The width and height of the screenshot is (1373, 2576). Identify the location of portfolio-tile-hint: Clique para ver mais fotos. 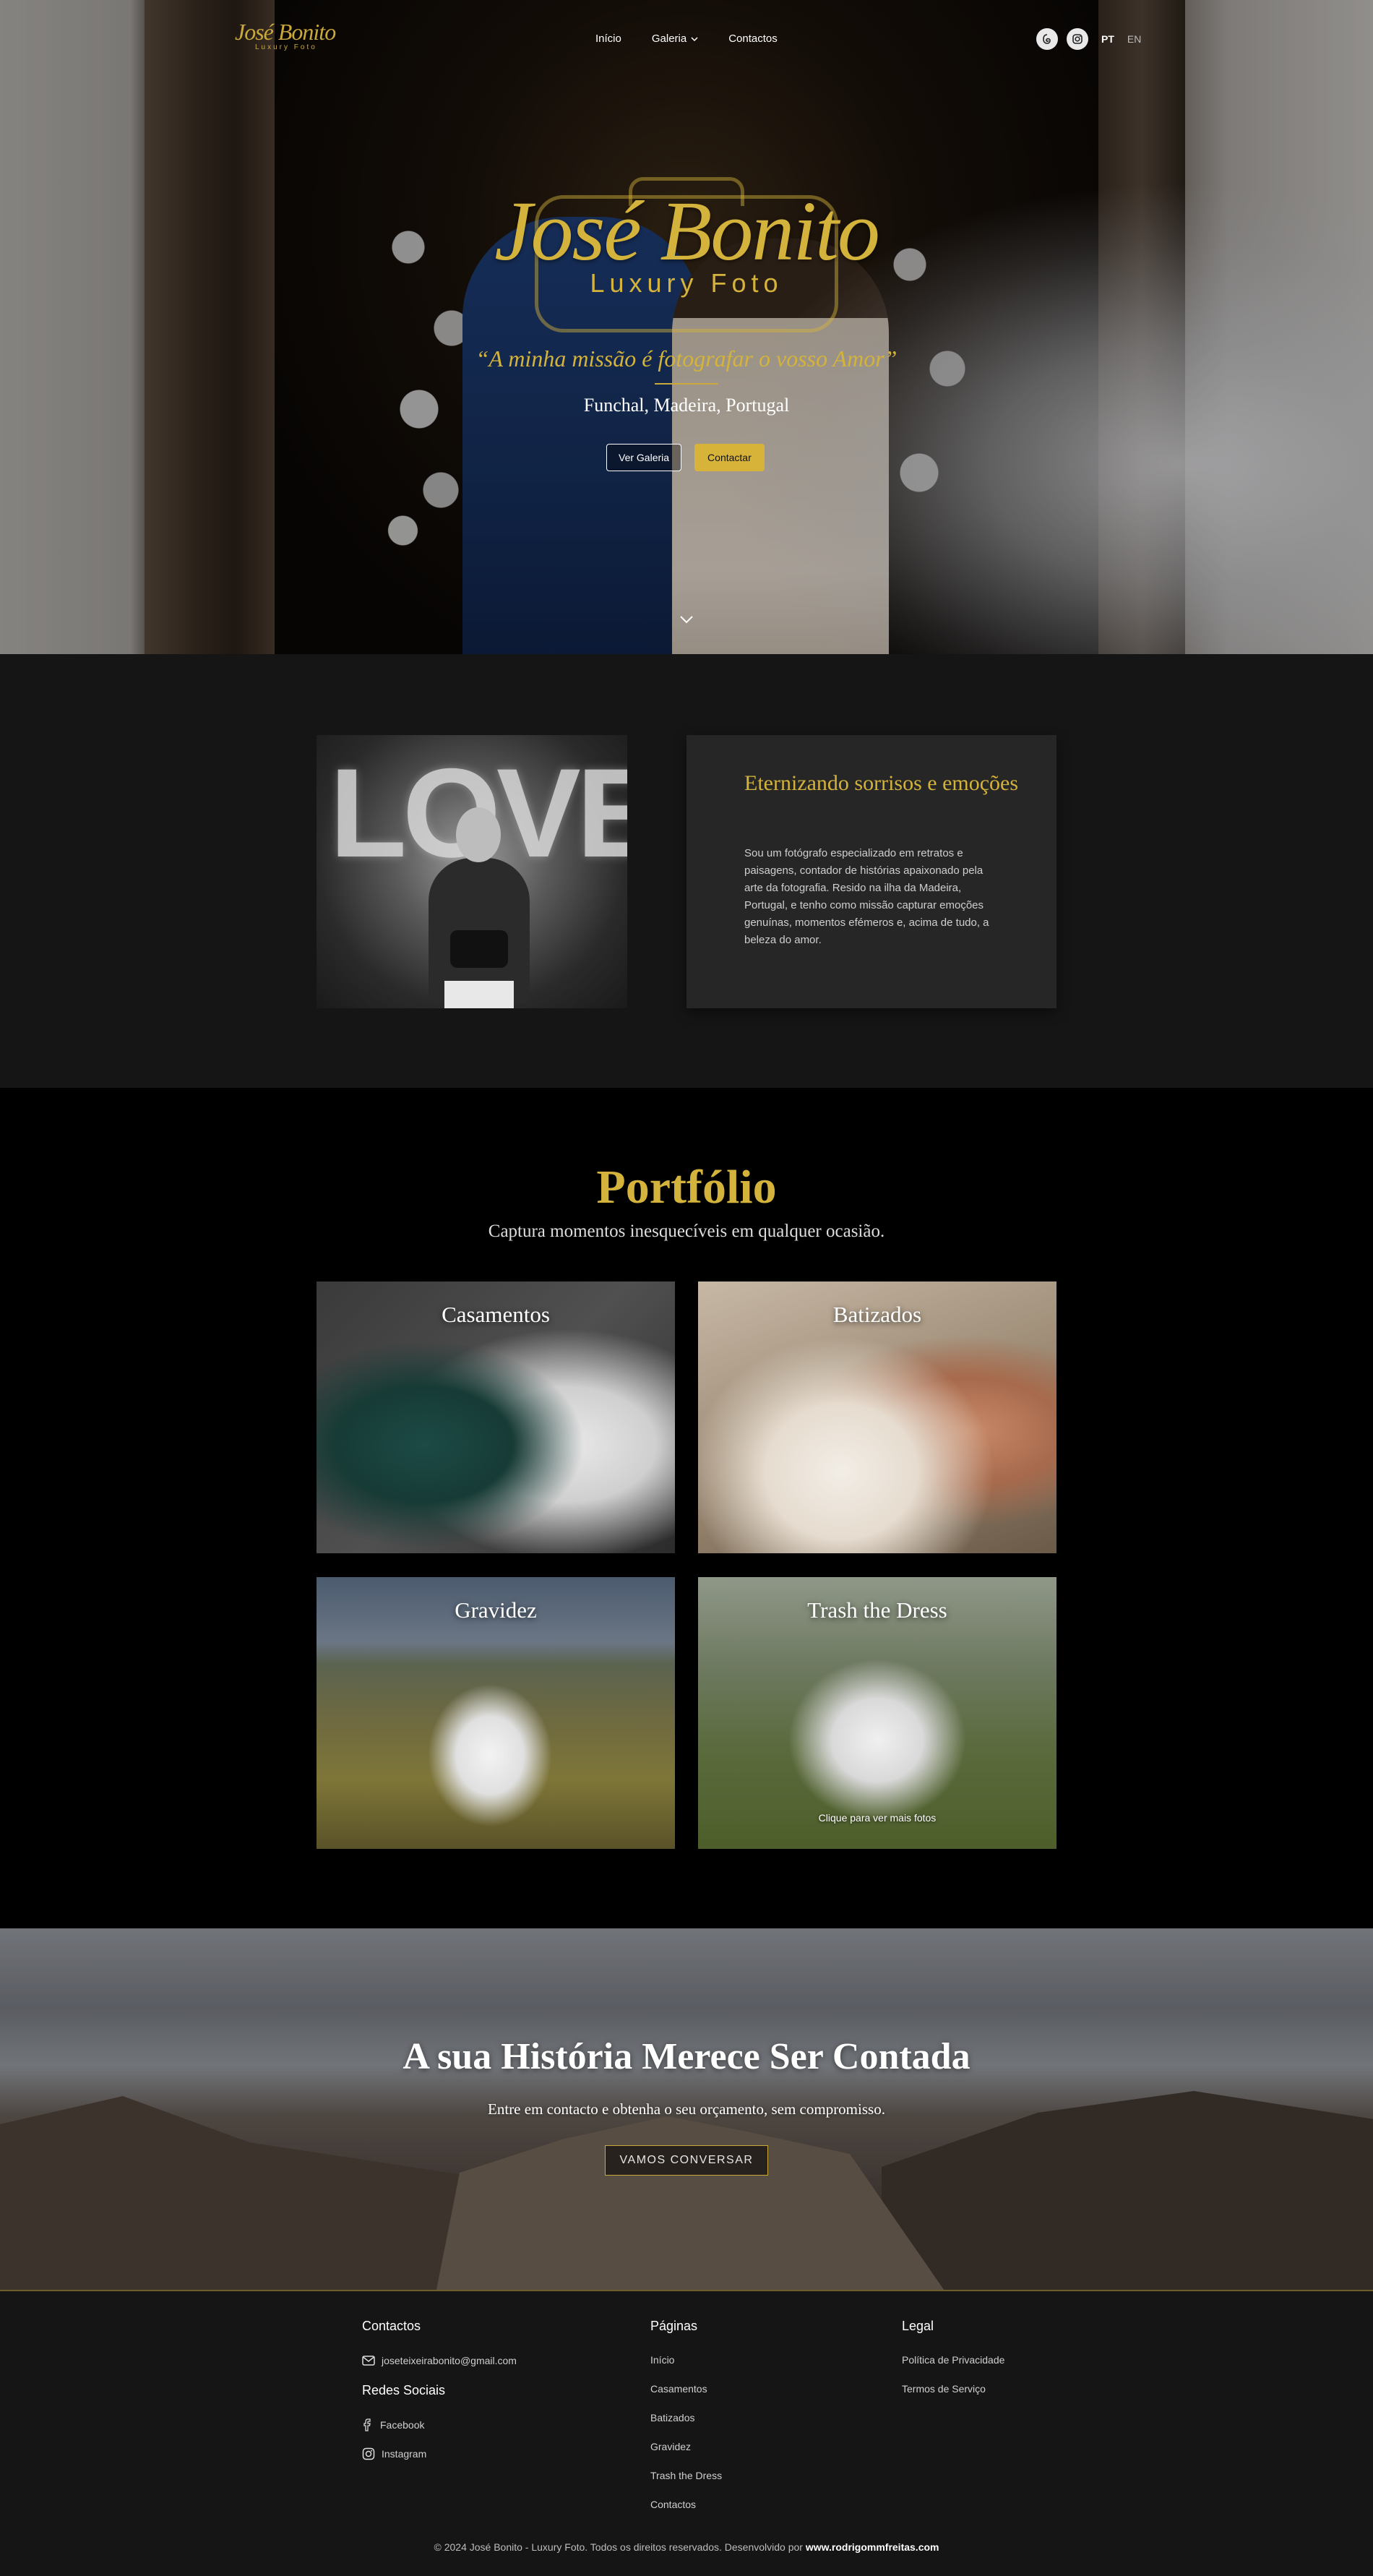
(877, 1818).